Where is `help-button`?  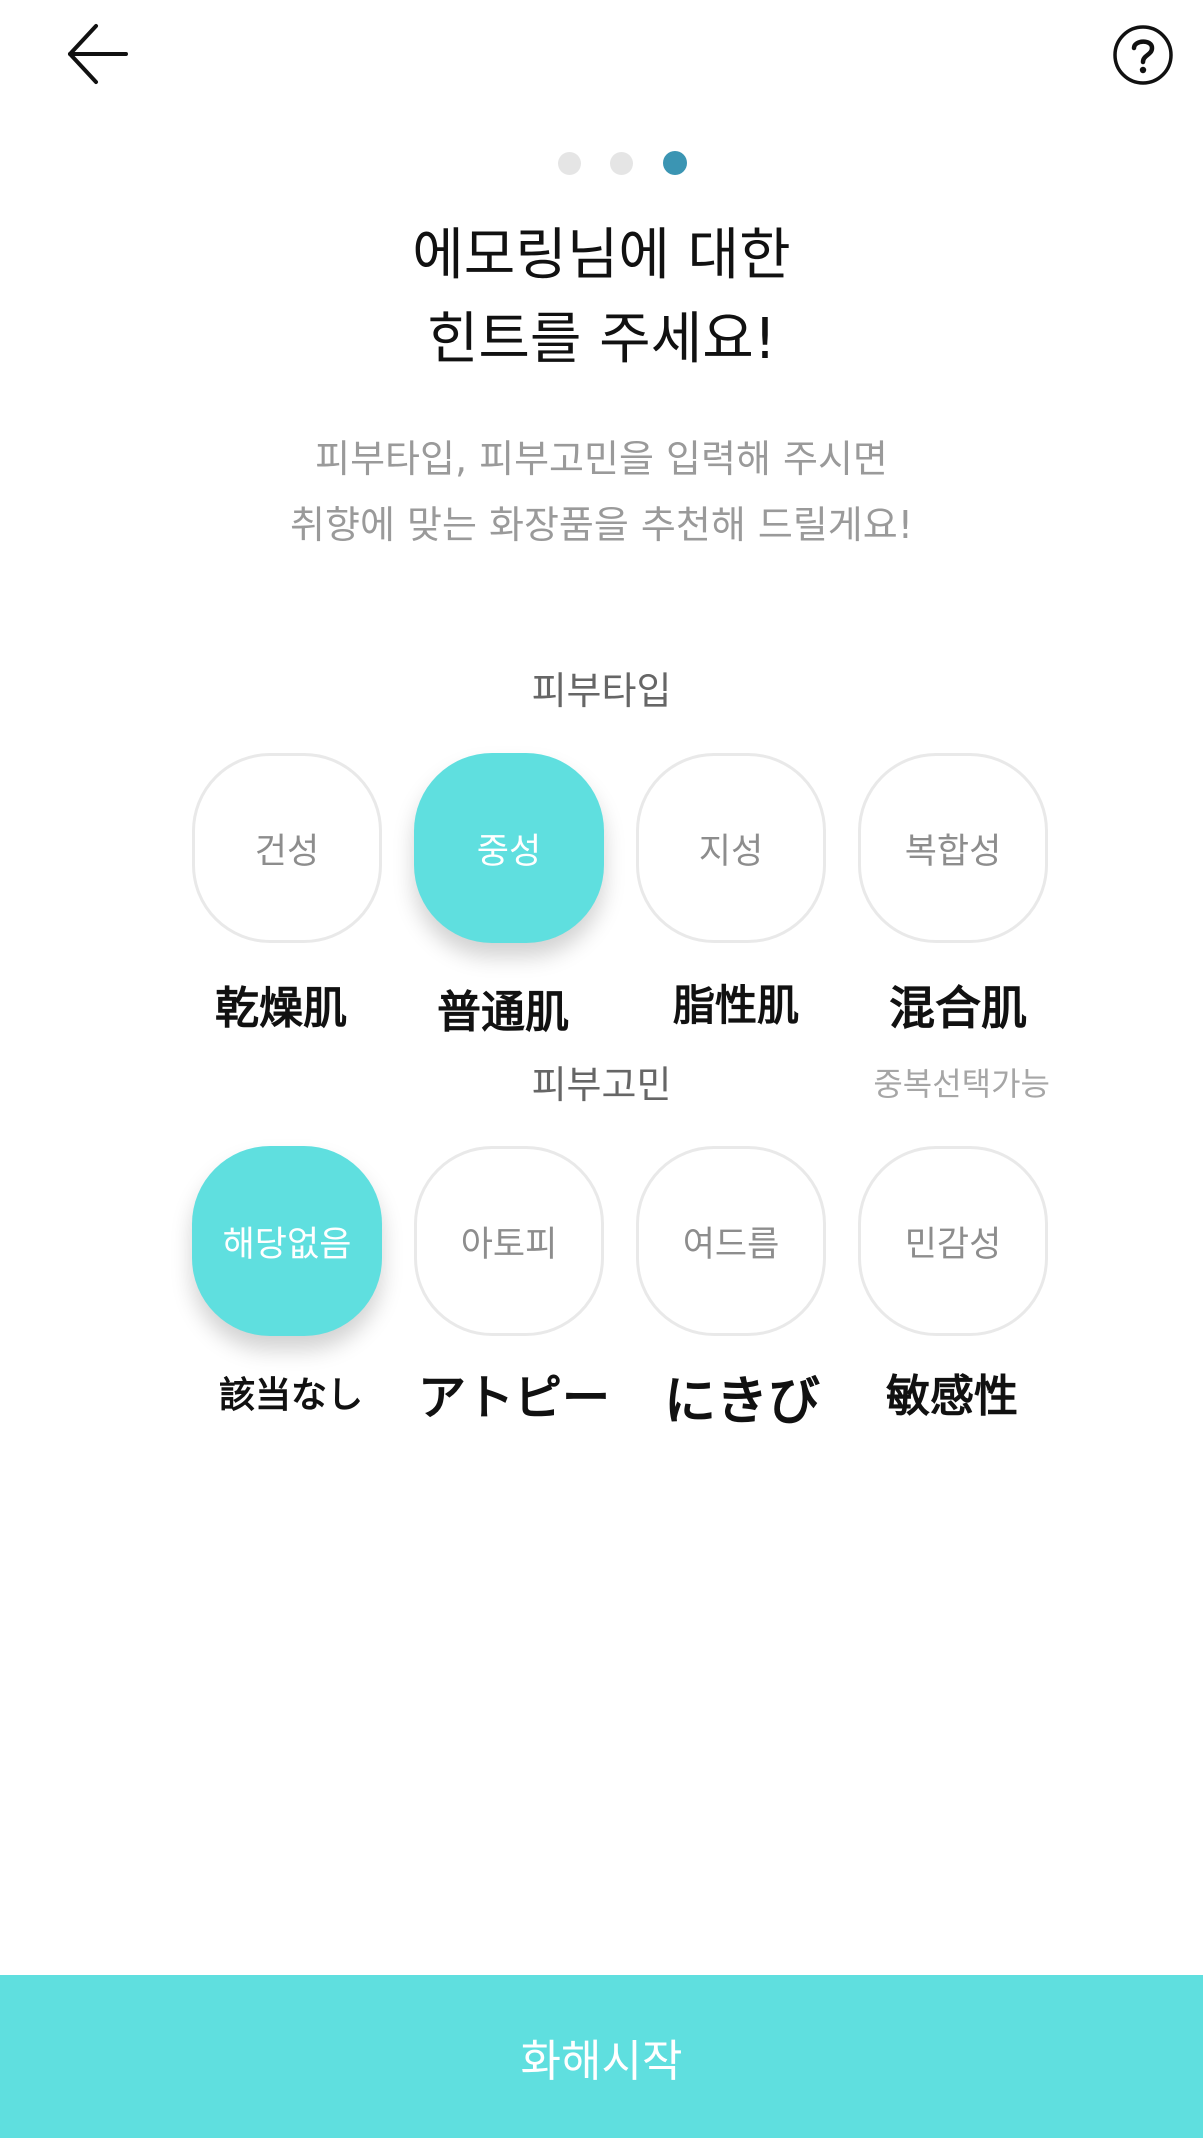
help-button is located at coordinates (1143, 55).